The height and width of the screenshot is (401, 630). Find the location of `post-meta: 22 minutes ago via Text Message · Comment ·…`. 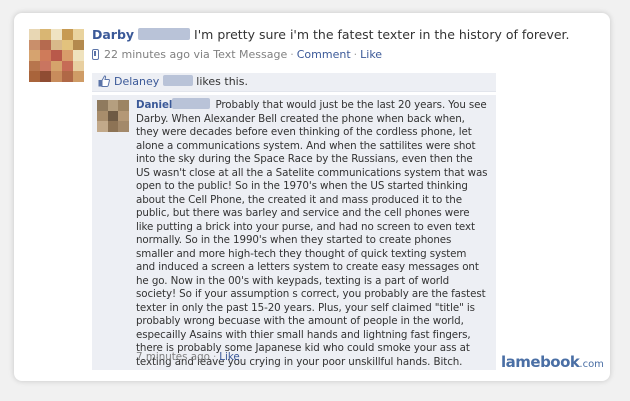

post-meta: 22 minutes ago via Text Message · Comment ·… is located at coordinates (237, 55).